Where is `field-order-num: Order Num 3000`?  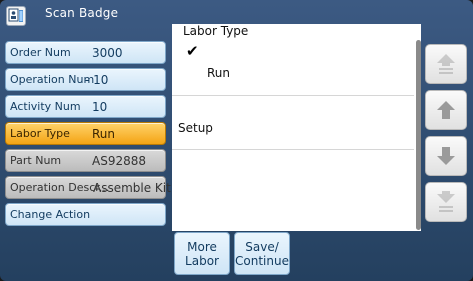
field-order-num: Order Num 3000 is located at coordinates (85, 52).